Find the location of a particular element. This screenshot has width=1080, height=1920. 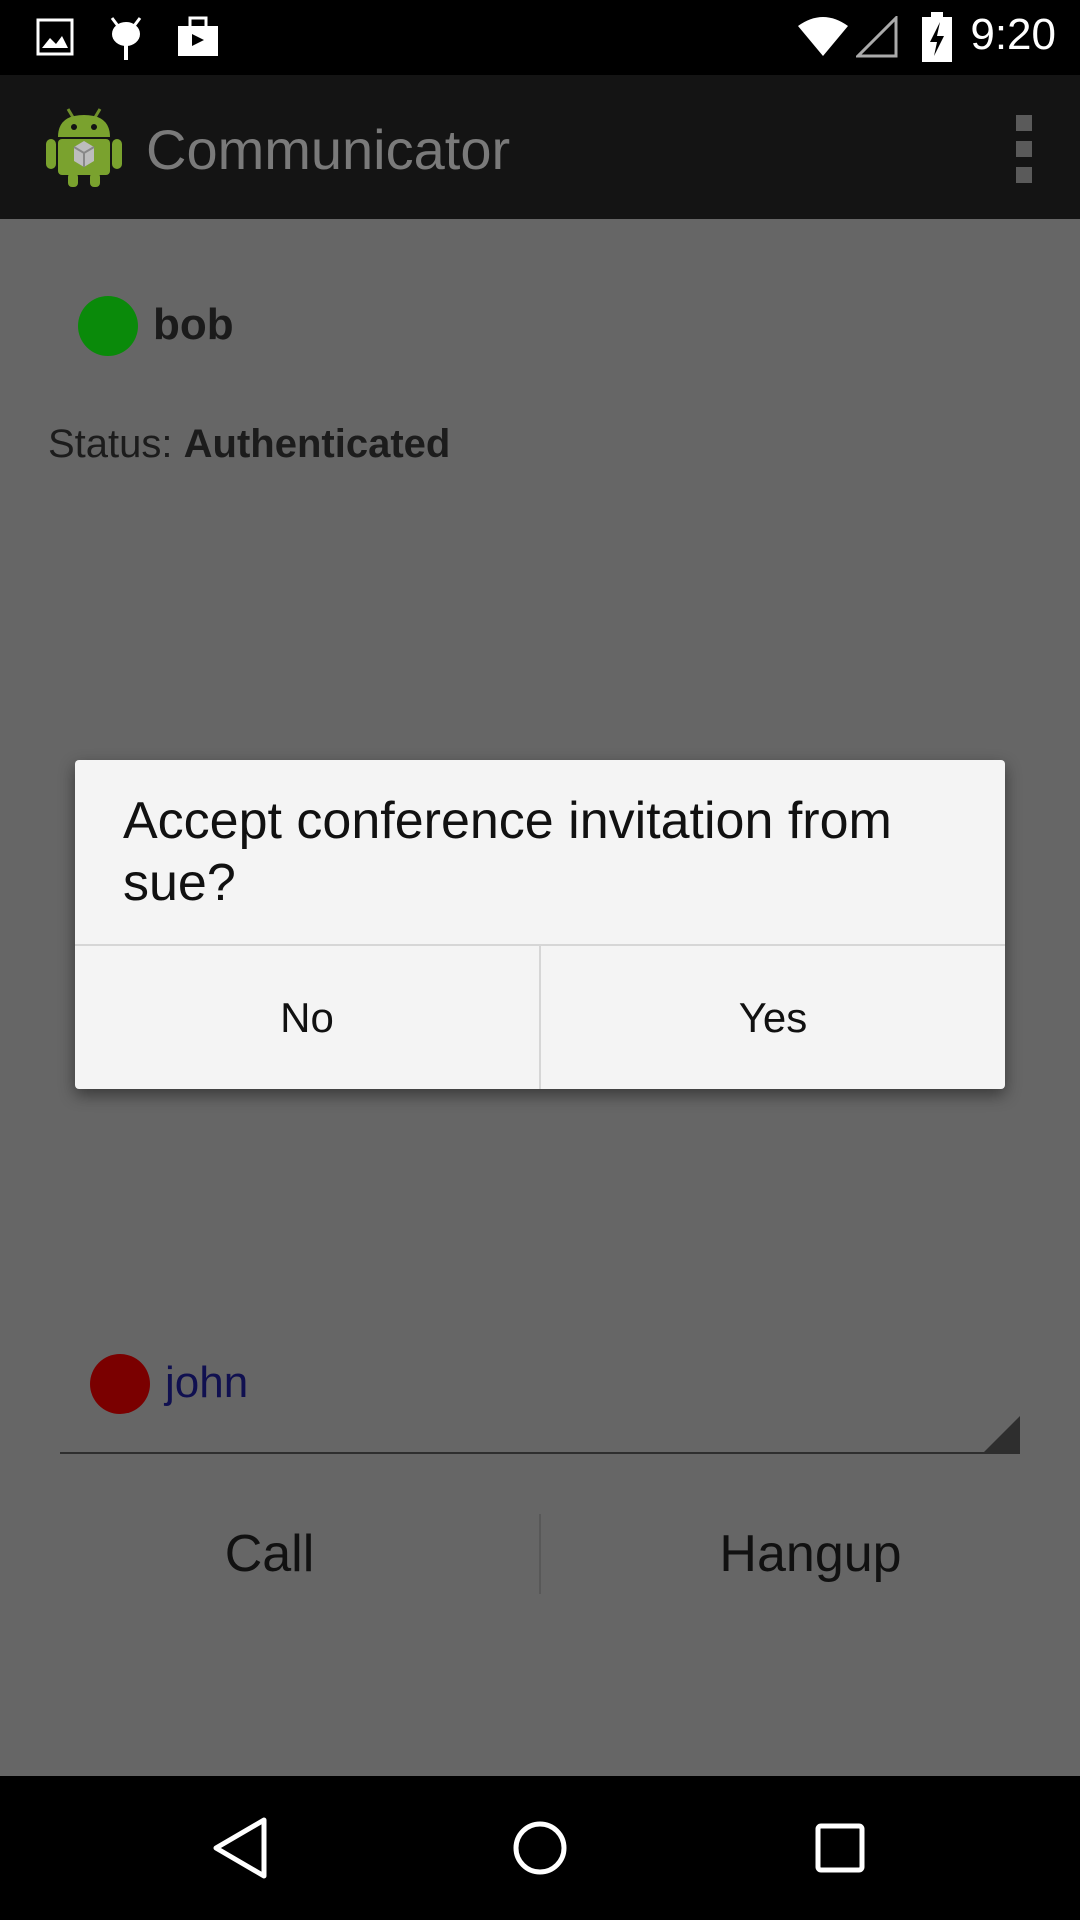

status-label: Status: is located at coordinates (110, 444).